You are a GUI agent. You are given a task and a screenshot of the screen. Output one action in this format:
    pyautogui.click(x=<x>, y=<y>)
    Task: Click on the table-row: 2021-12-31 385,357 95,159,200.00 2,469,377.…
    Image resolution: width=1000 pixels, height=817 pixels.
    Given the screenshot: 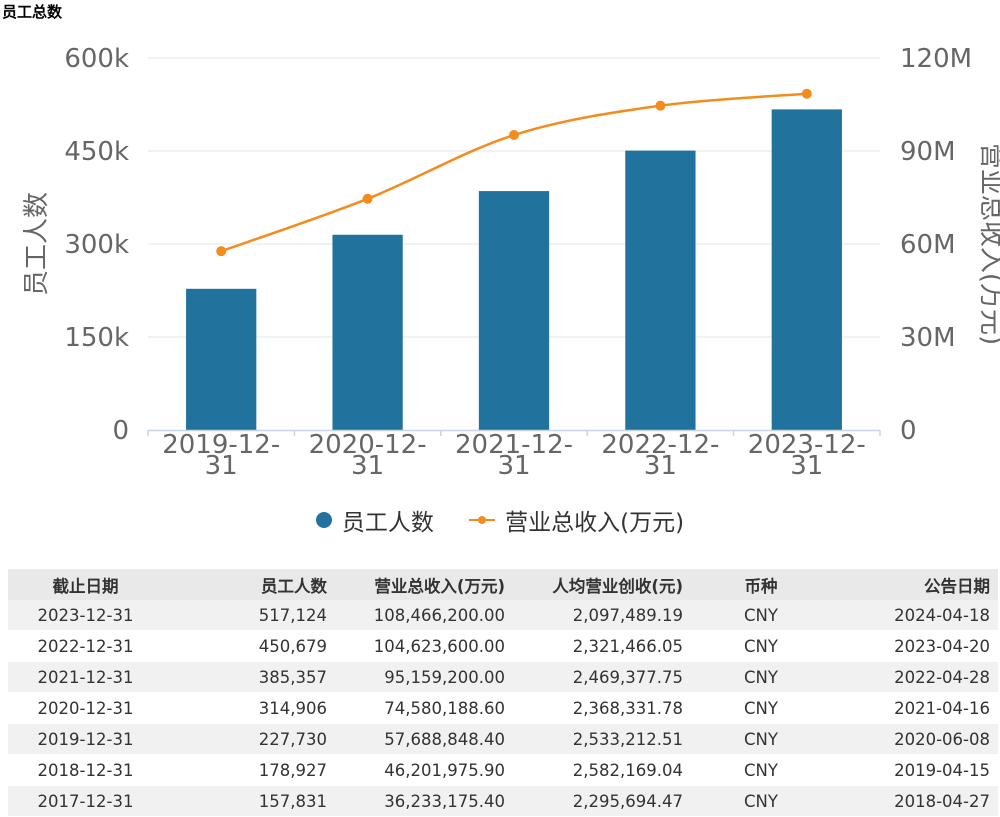 What is the action you would take?
    pyautogui.click(x=503, y=677)
    